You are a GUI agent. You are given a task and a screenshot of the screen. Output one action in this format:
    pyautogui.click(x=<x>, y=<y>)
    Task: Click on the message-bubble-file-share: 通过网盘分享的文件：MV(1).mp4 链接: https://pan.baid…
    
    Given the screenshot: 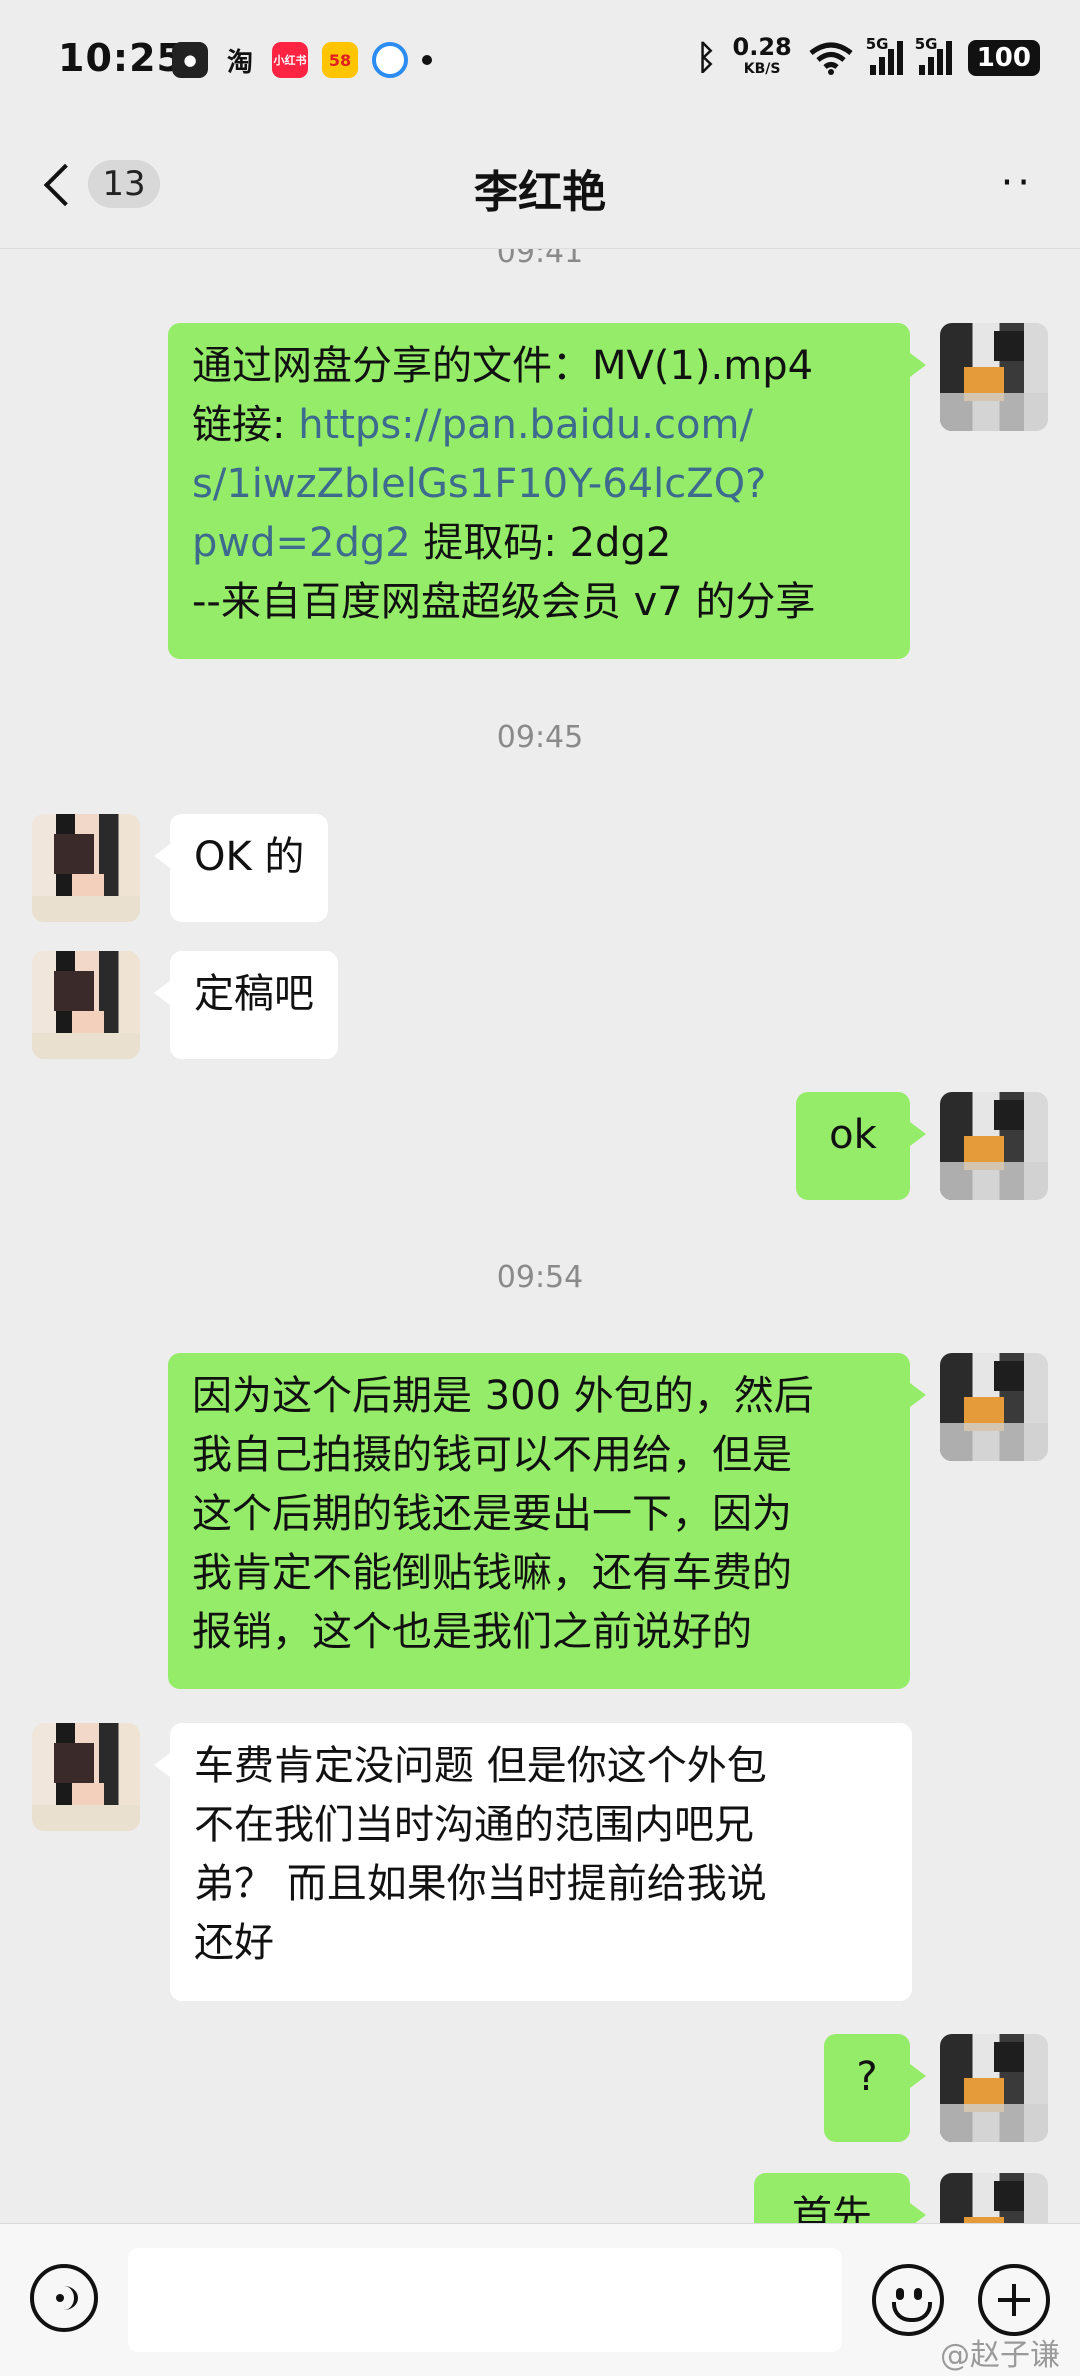 What is the action you would take?
    pyautogui.click(x=547, y=491)
    